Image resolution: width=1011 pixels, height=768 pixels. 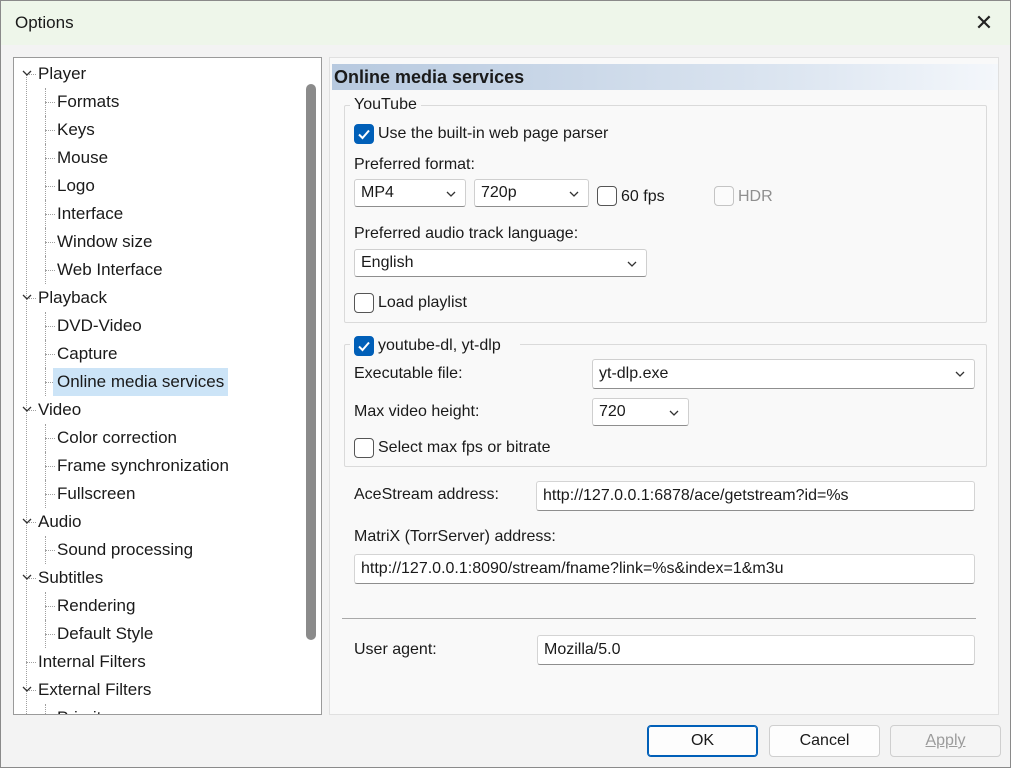 I want to click on tree-item-playback: Playback, so click(x=72, y=298).